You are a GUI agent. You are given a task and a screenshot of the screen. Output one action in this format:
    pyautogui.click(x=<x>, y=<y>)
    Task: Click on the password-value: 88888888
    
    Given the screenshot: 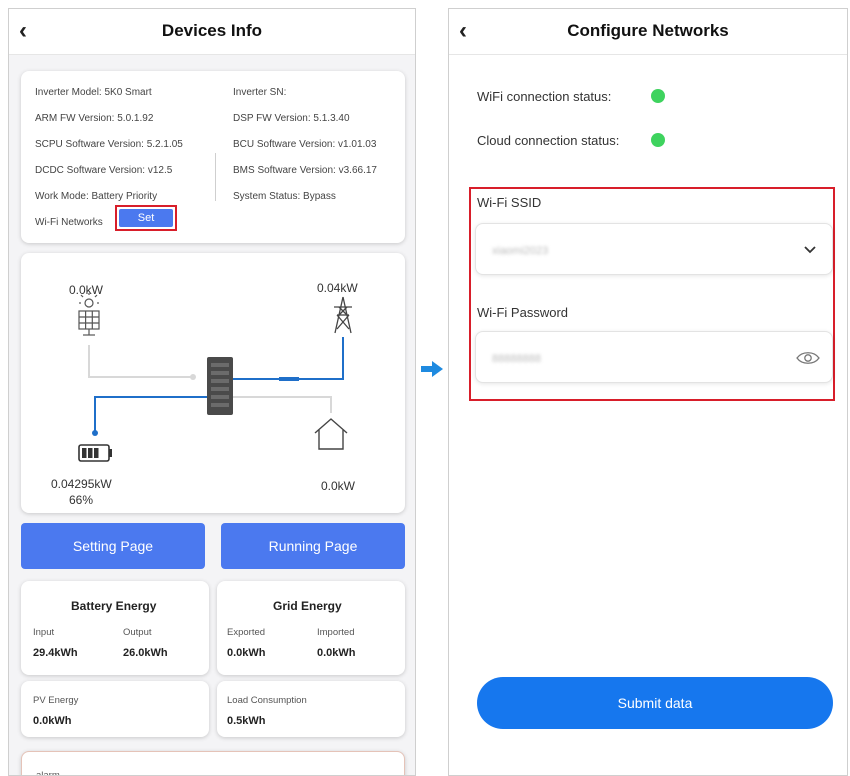 What is the action you would take?
    pyautogui.click(x=516, y=359)
    